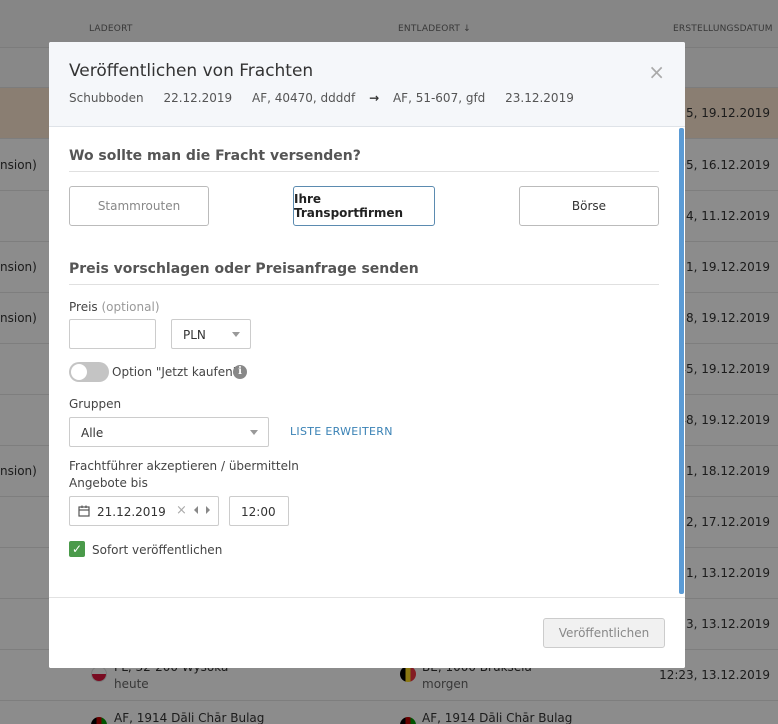 The image size is (778, 724). Describe the element at coordinates (341, 431) in the screenshot. I see `extend-list-link: LISTE ERWEITERN` at that location.